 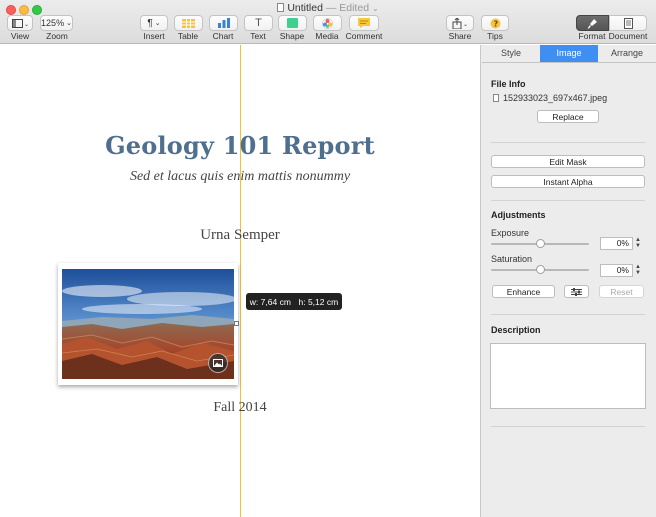 What do you see at coordinates (57, 36) in the screenshot?
I see `zoom-label: Zoom` at bounding box center [57, 36].